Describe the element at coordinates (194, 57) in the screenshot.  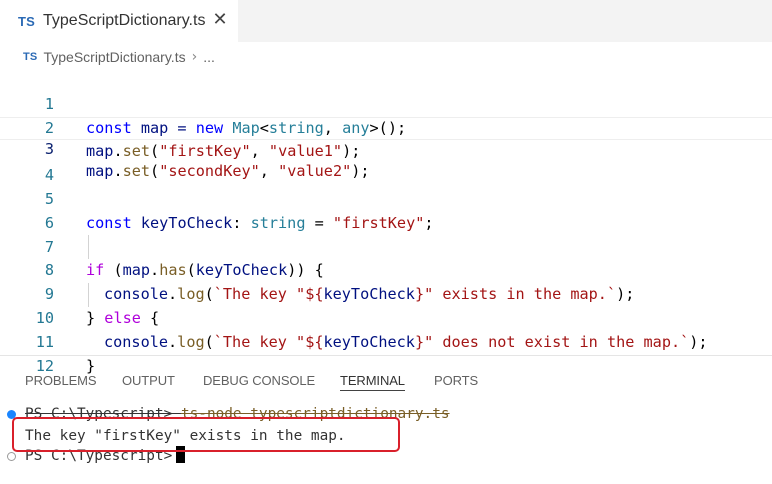
I see `chevron-right-icon: ›` at that location.